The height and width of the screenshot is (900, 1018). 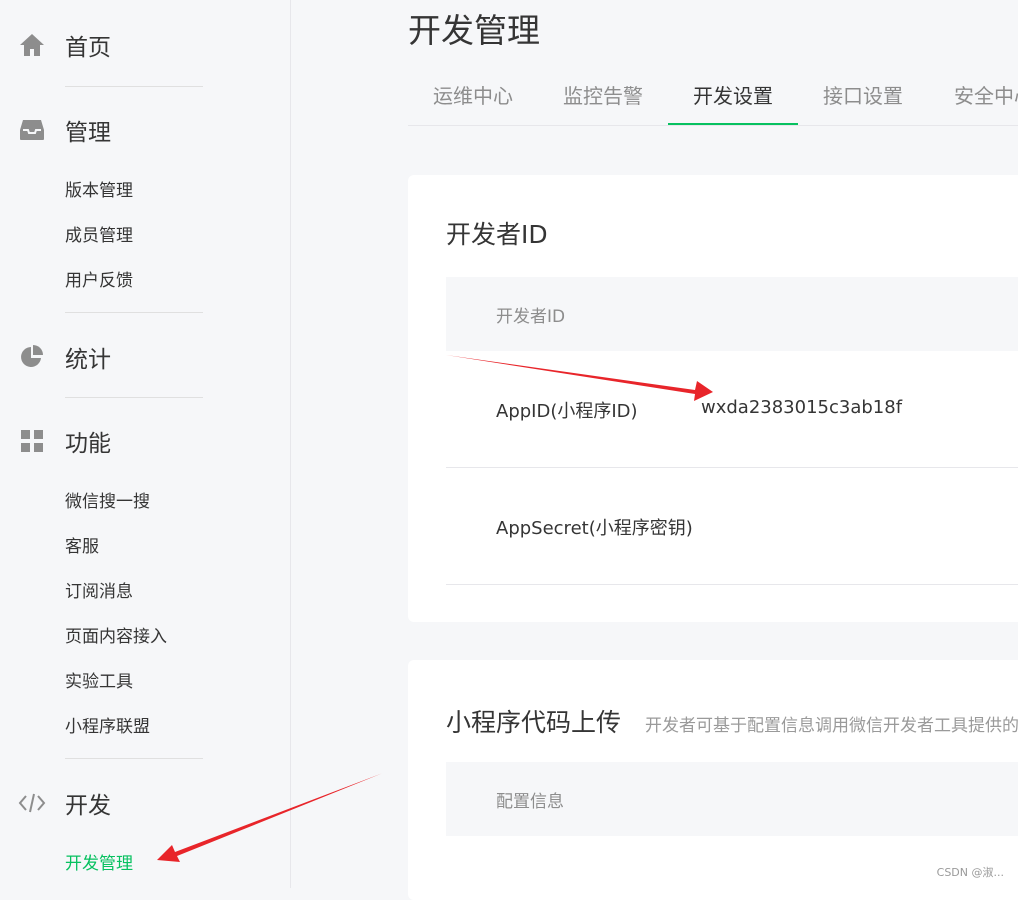 What do you see at coordinates (88, 360) in the screenshot?
I see `nav-stats-label: 统计` at bounding box center [88, 360].